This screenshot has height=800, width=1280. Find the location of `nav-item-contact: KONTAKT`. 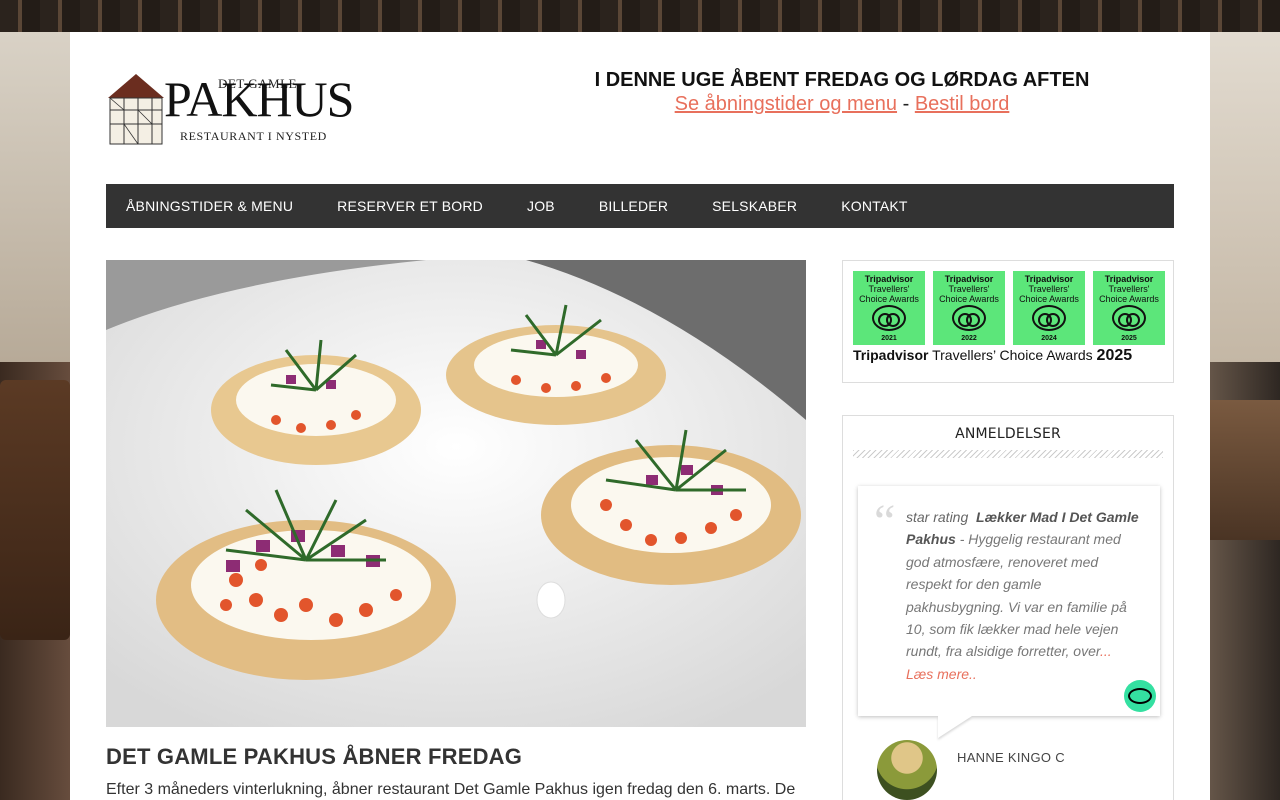

nav-item-contact: KONTAKT is located at coordinates (875, 206).